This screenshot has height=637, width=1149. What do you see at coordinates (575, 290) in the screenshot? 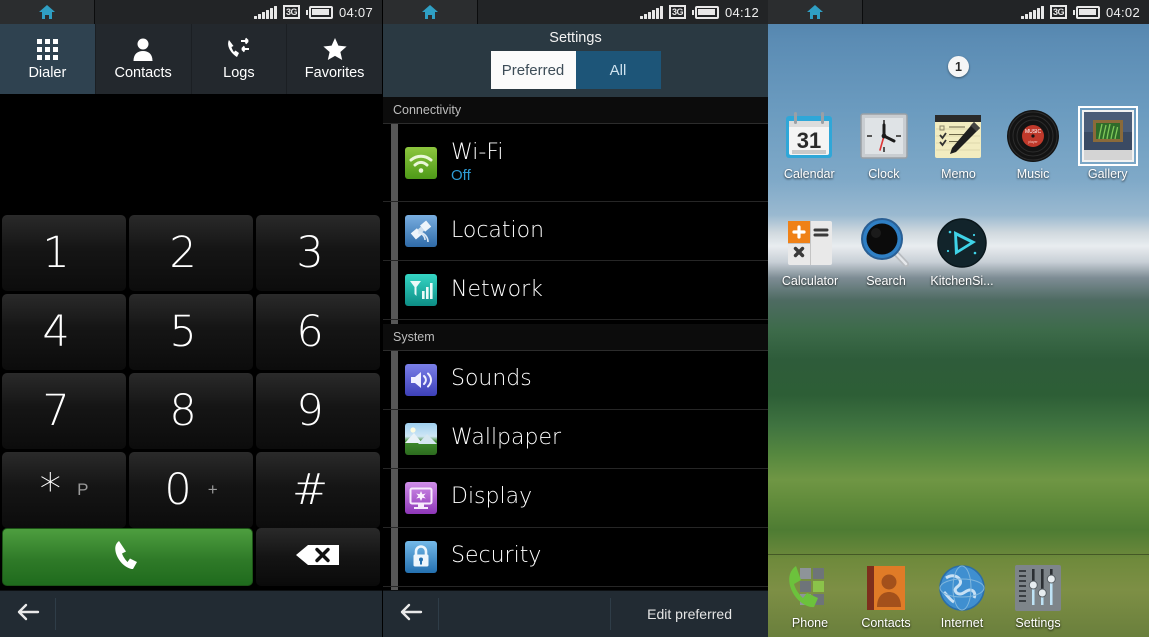
I see `settings-row-network: Network` at bounding box center [575, 290].